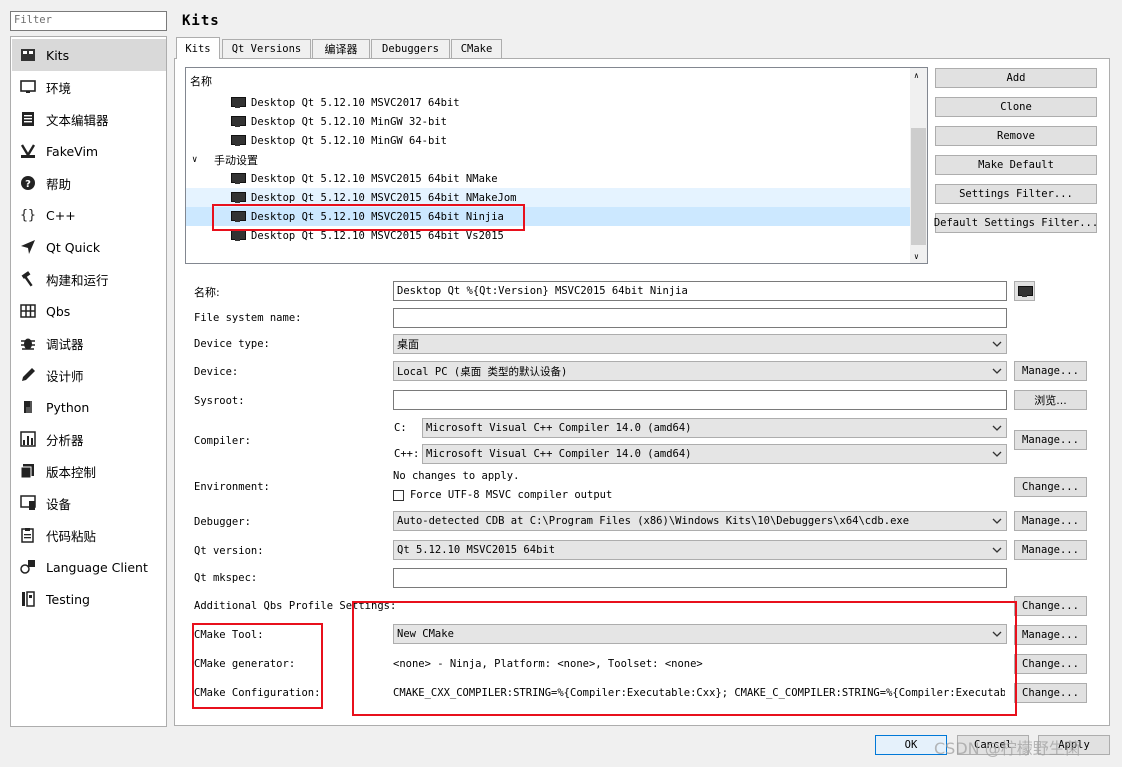  I want to click on sidebar-item-label: 分析器, so click(65, 440).